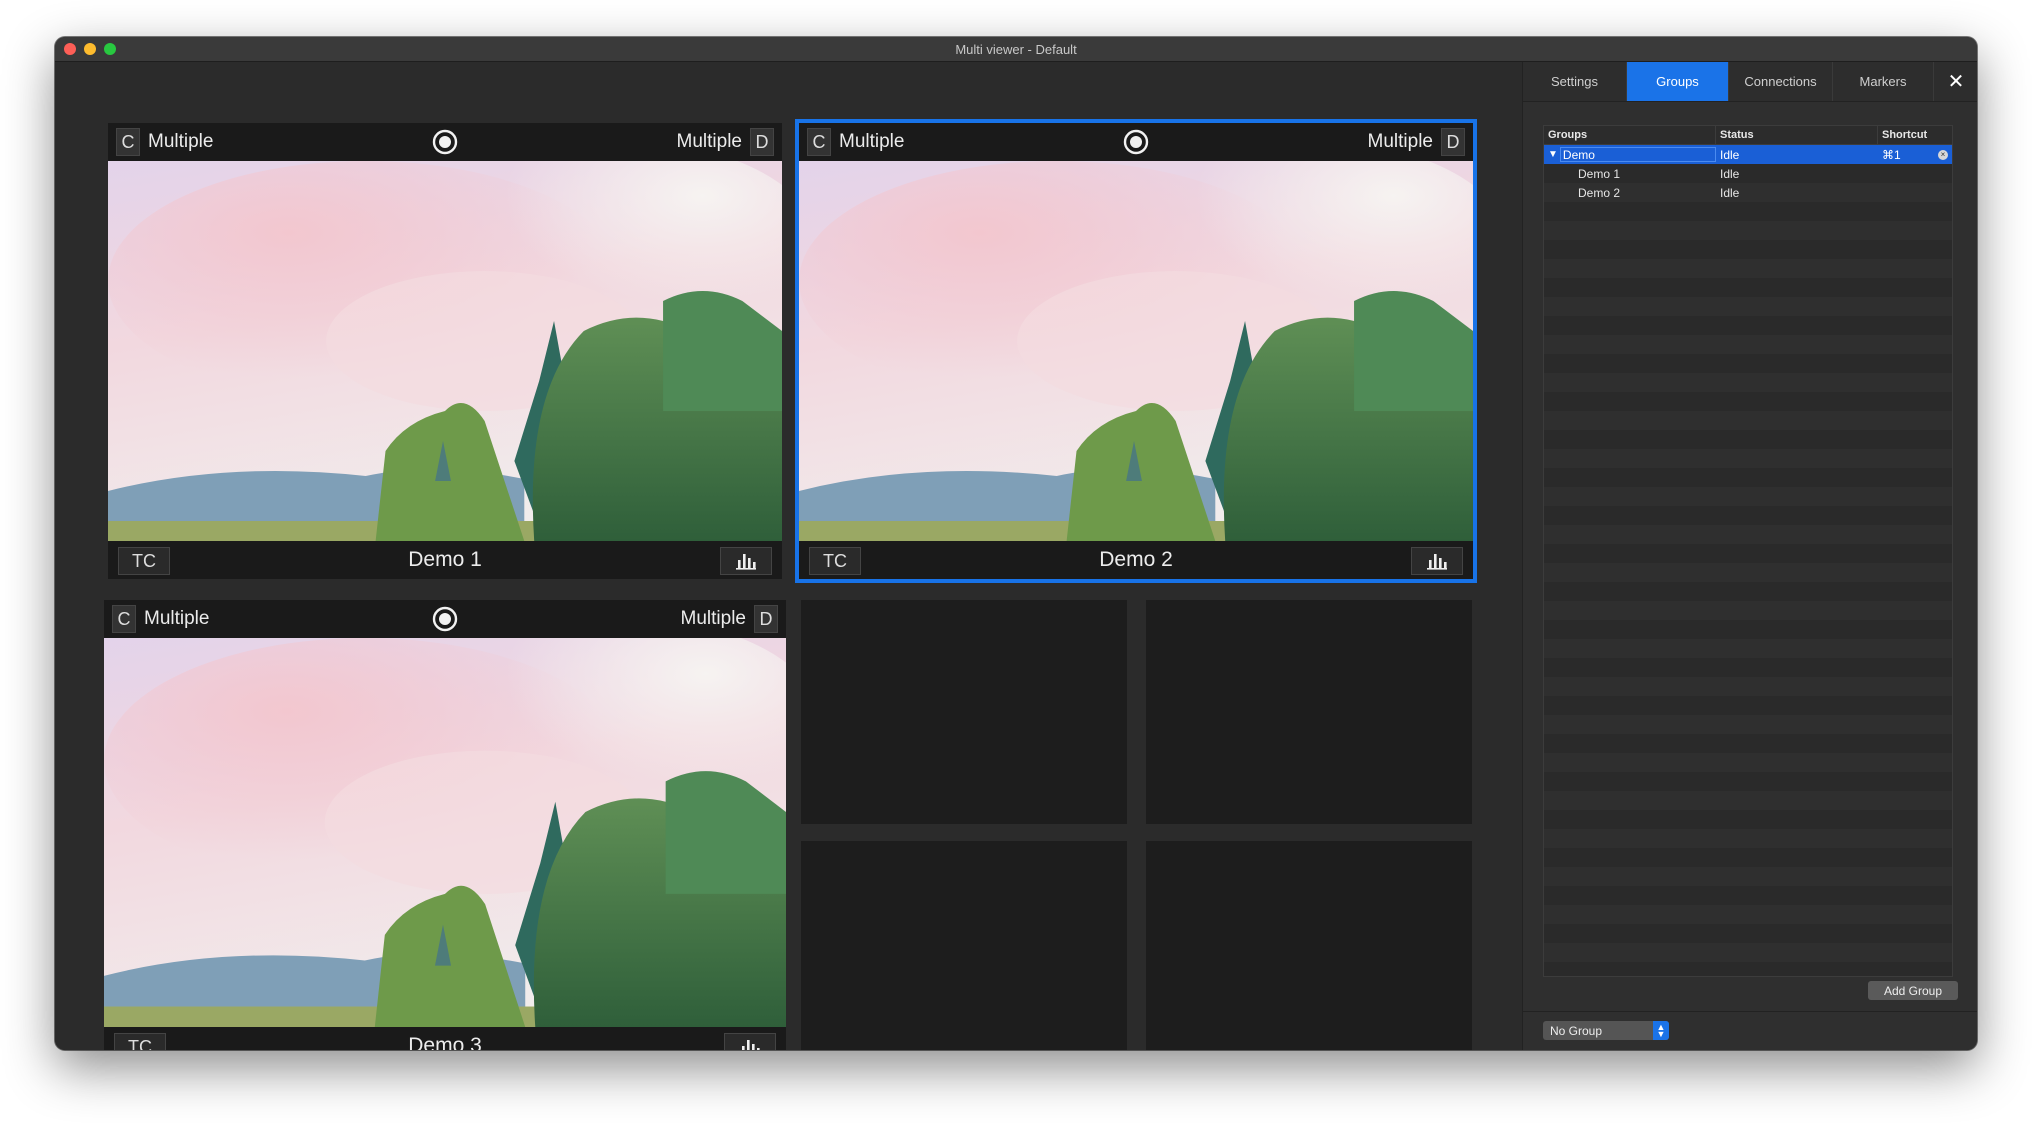  I want to click on viewer-footer: TC Demo 2, so click(1136, 560).